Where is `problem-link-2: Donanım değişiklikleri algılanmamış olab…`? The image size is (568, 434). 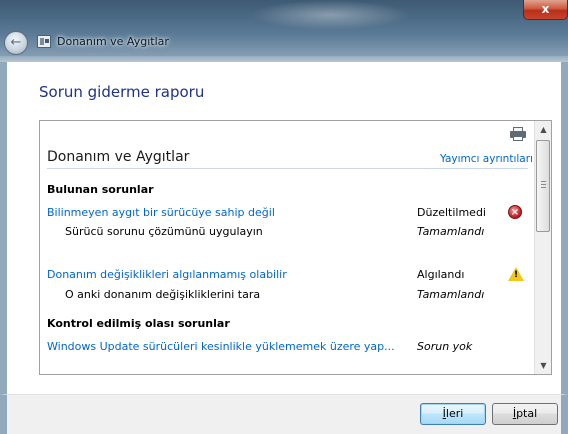 problem-link-2: Donanım değişiklikleri algılanmamış olab… is located at coordinates (167, 274).